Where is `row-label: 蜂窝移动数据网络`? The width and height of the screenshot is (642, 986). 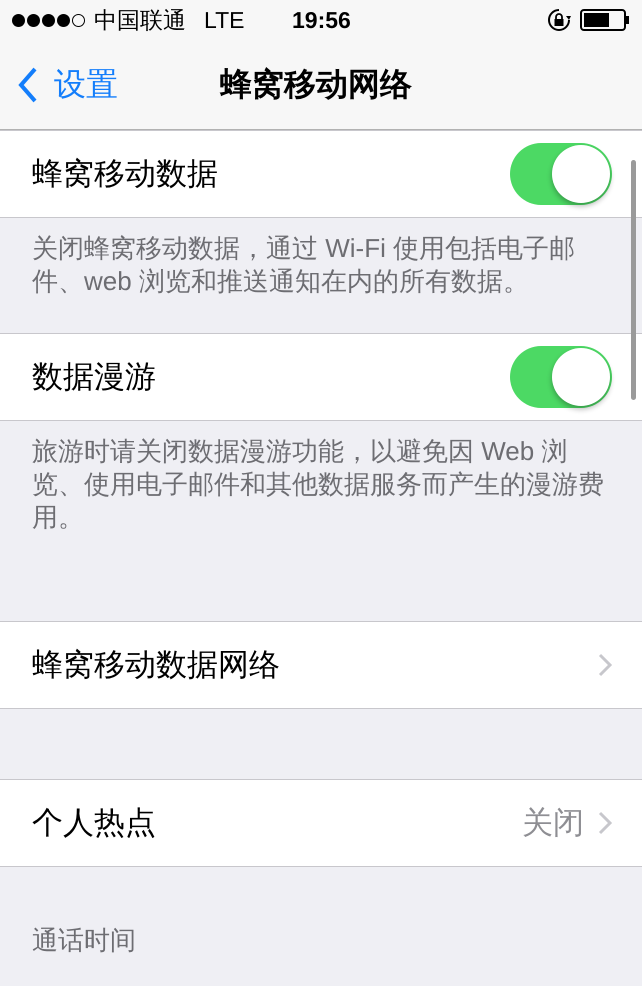 row-label: 蜂窝移动数据网络 is located at coordinates (156, 665).